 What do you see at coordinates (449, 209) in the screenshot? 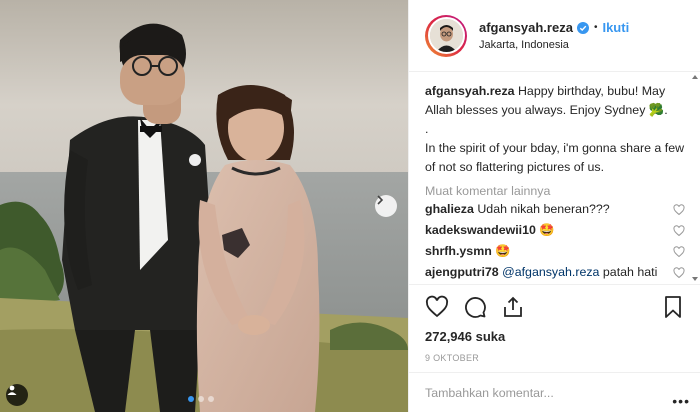
I see `comment-username: ghalieza` at bounding box center [449, 209].